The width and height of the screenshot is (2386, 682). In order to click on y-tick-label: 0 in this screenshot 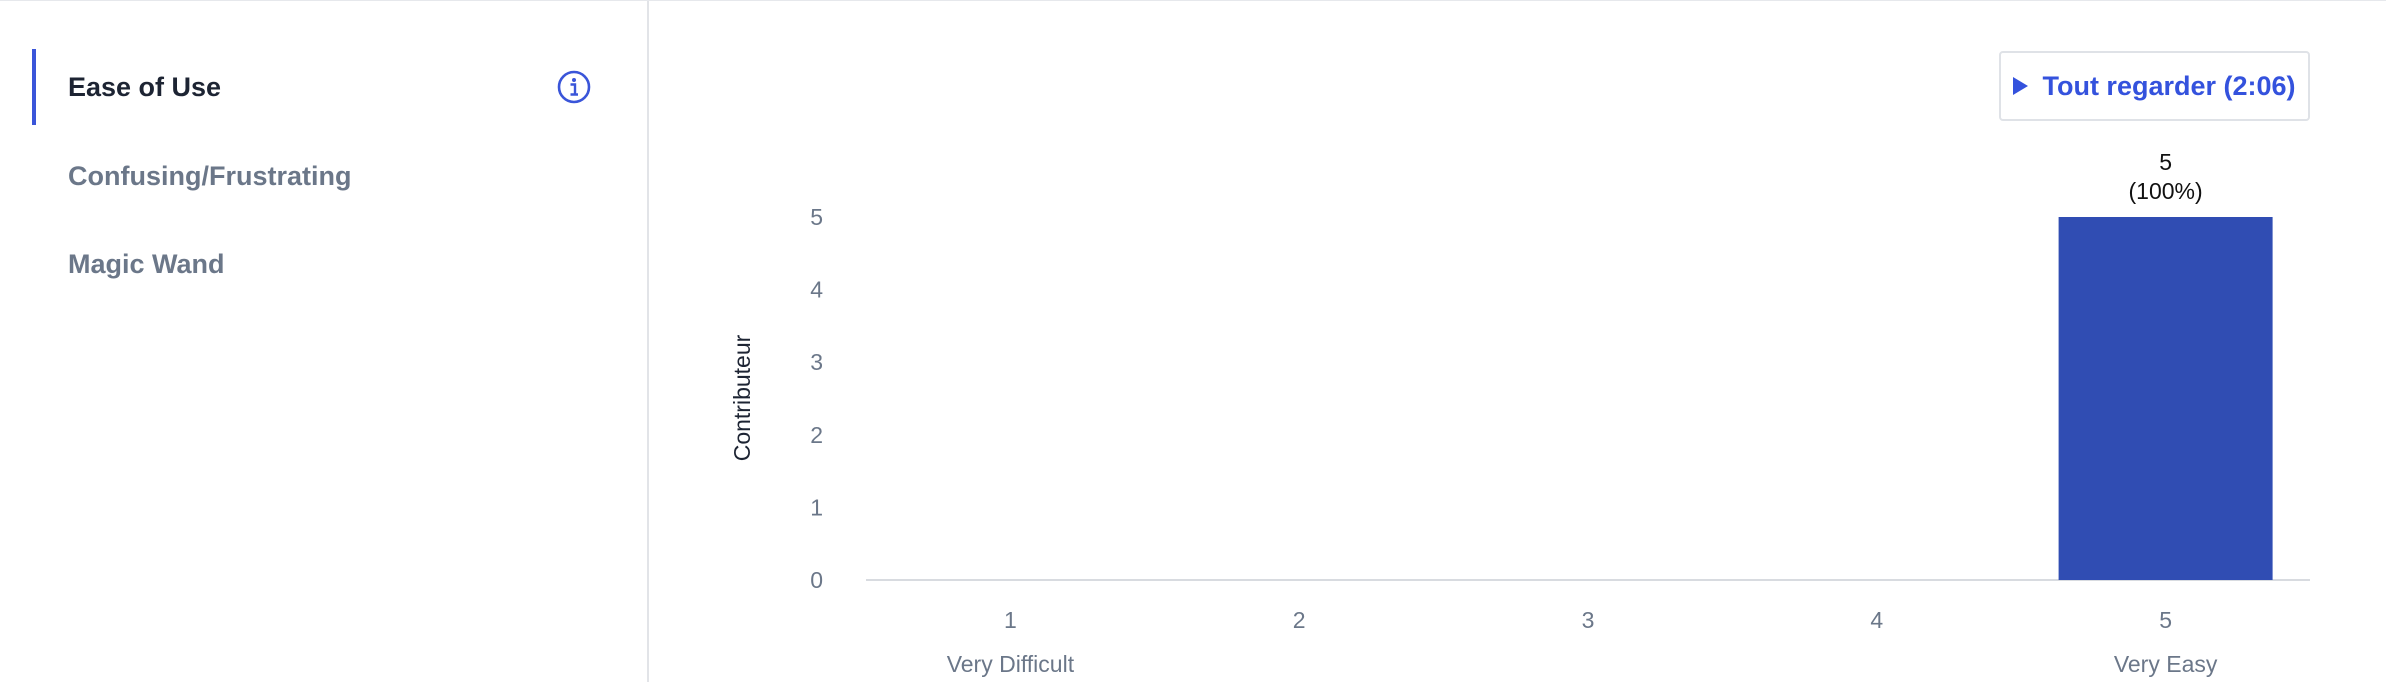, I will do `click(816, 580)`.